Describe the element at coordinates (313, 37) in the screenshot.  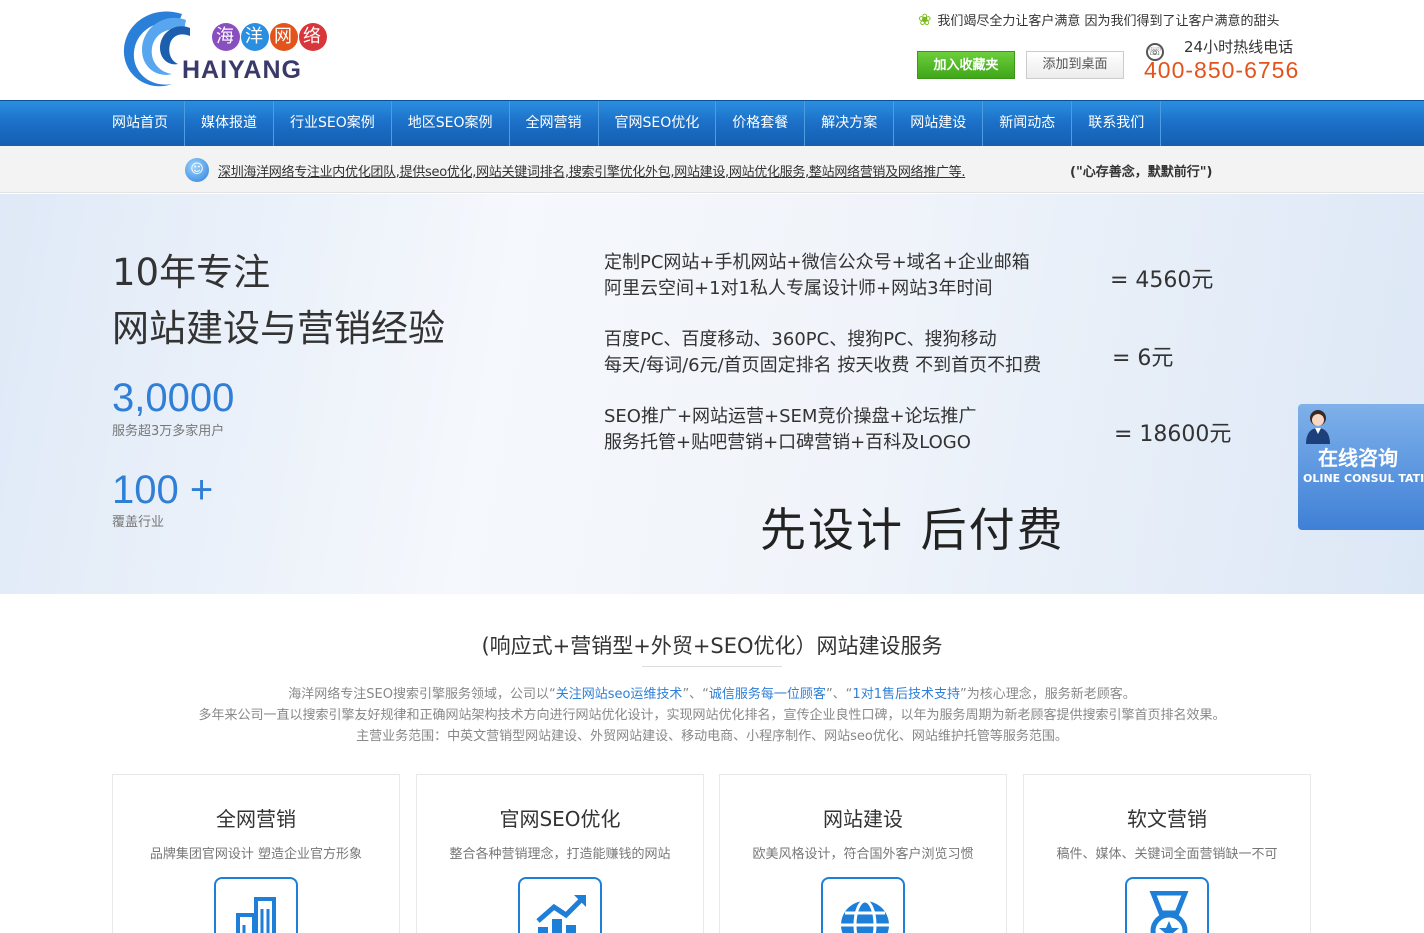
I see `logo-char: 络` at that location.